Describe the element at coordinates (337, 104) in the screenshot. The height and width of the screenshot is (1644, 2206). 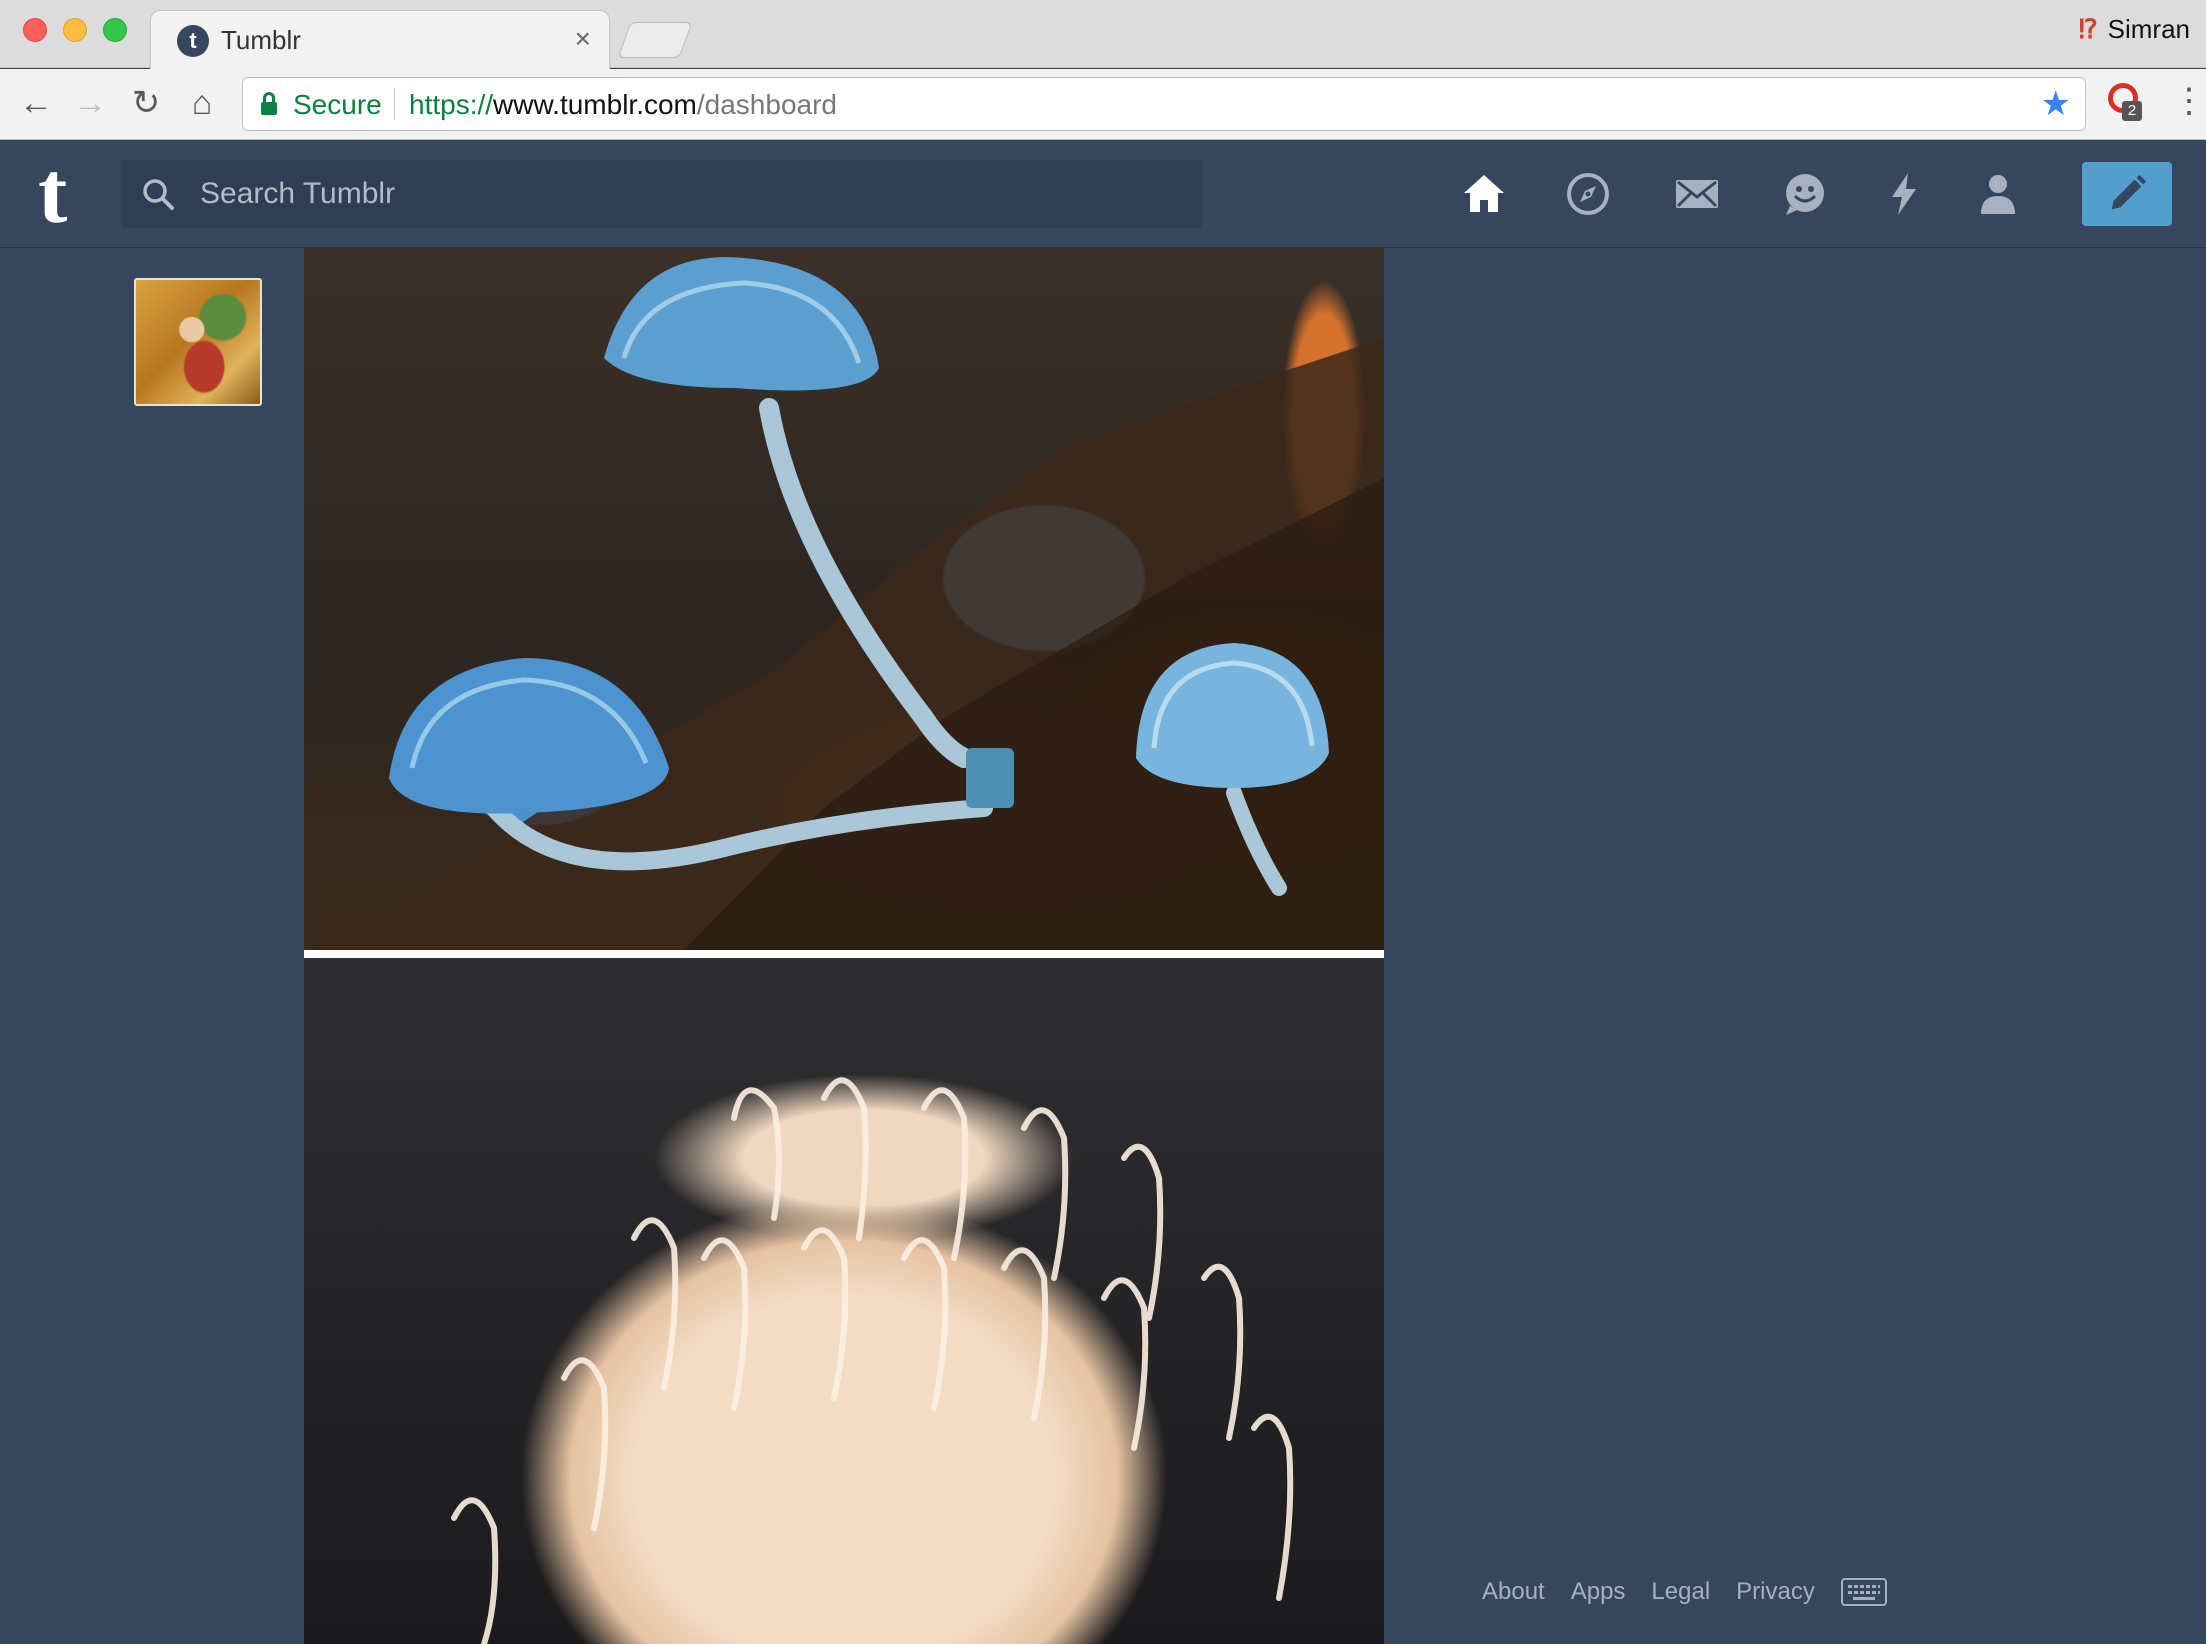
I see `secure-label: Secure` at that location.